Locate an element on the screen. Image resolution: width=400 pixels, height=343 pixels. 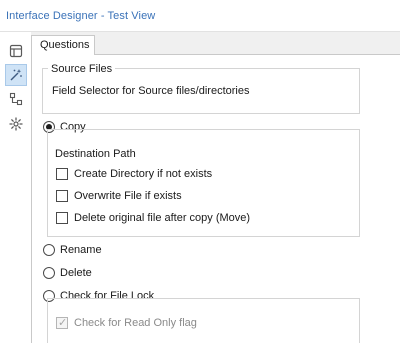
test-view-button is located at coordinates (16, 75).